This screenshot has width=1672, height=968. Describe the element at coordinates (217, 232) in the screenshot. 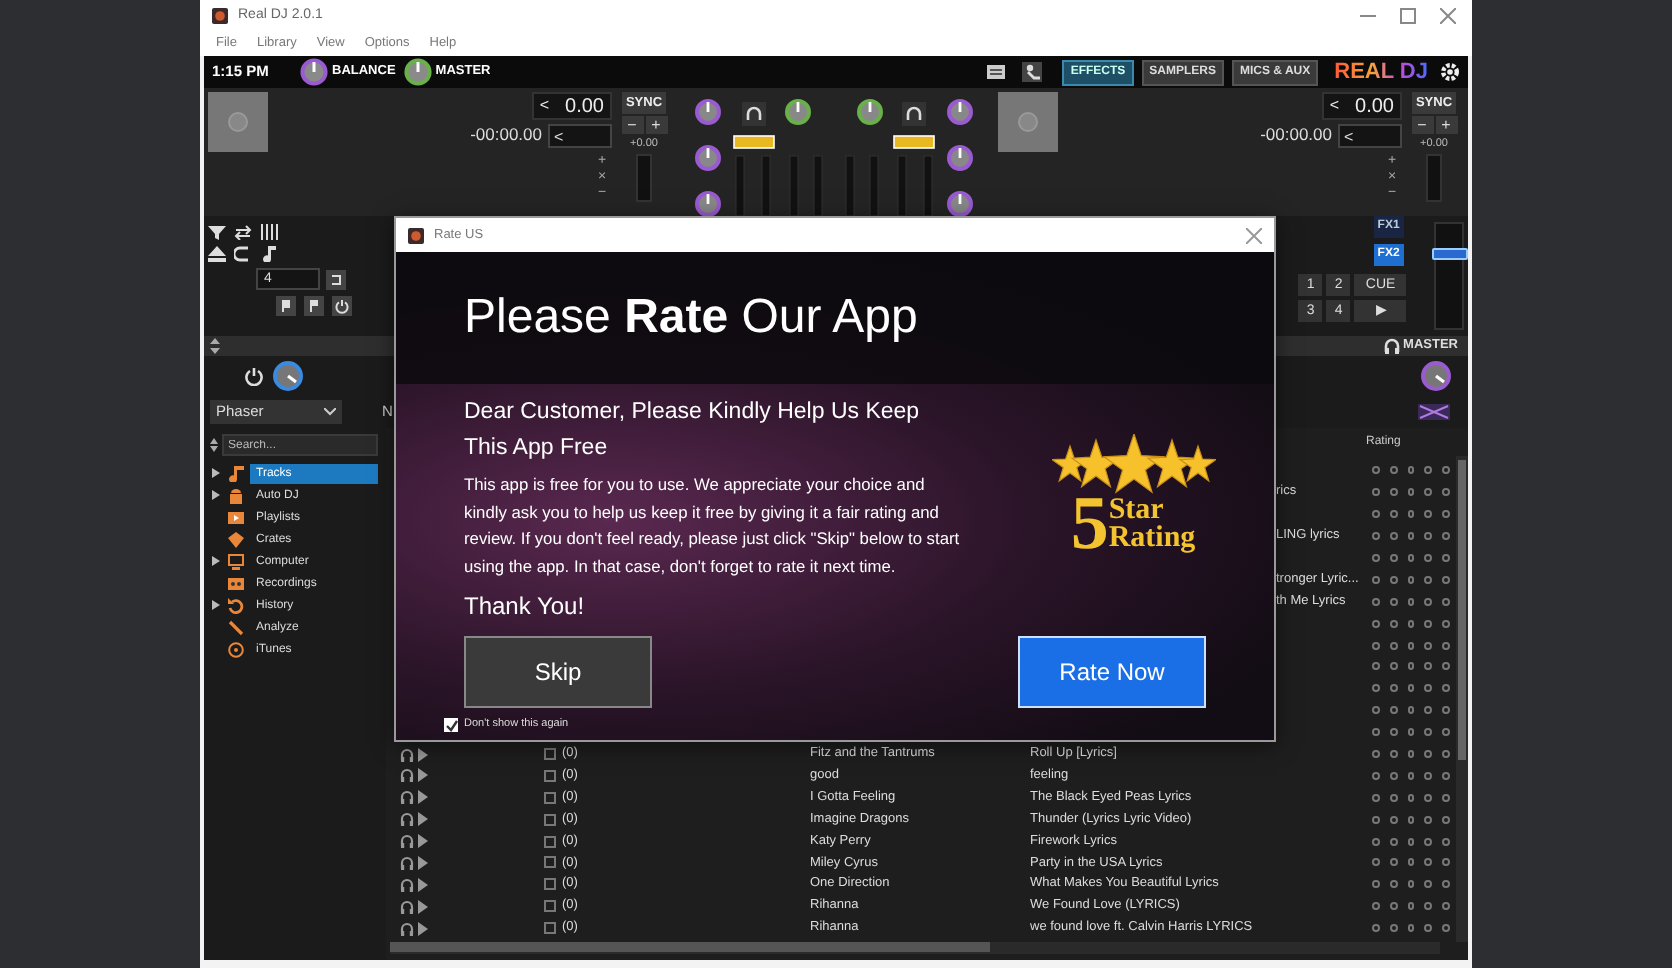

I see `funnel-icon` at that location.